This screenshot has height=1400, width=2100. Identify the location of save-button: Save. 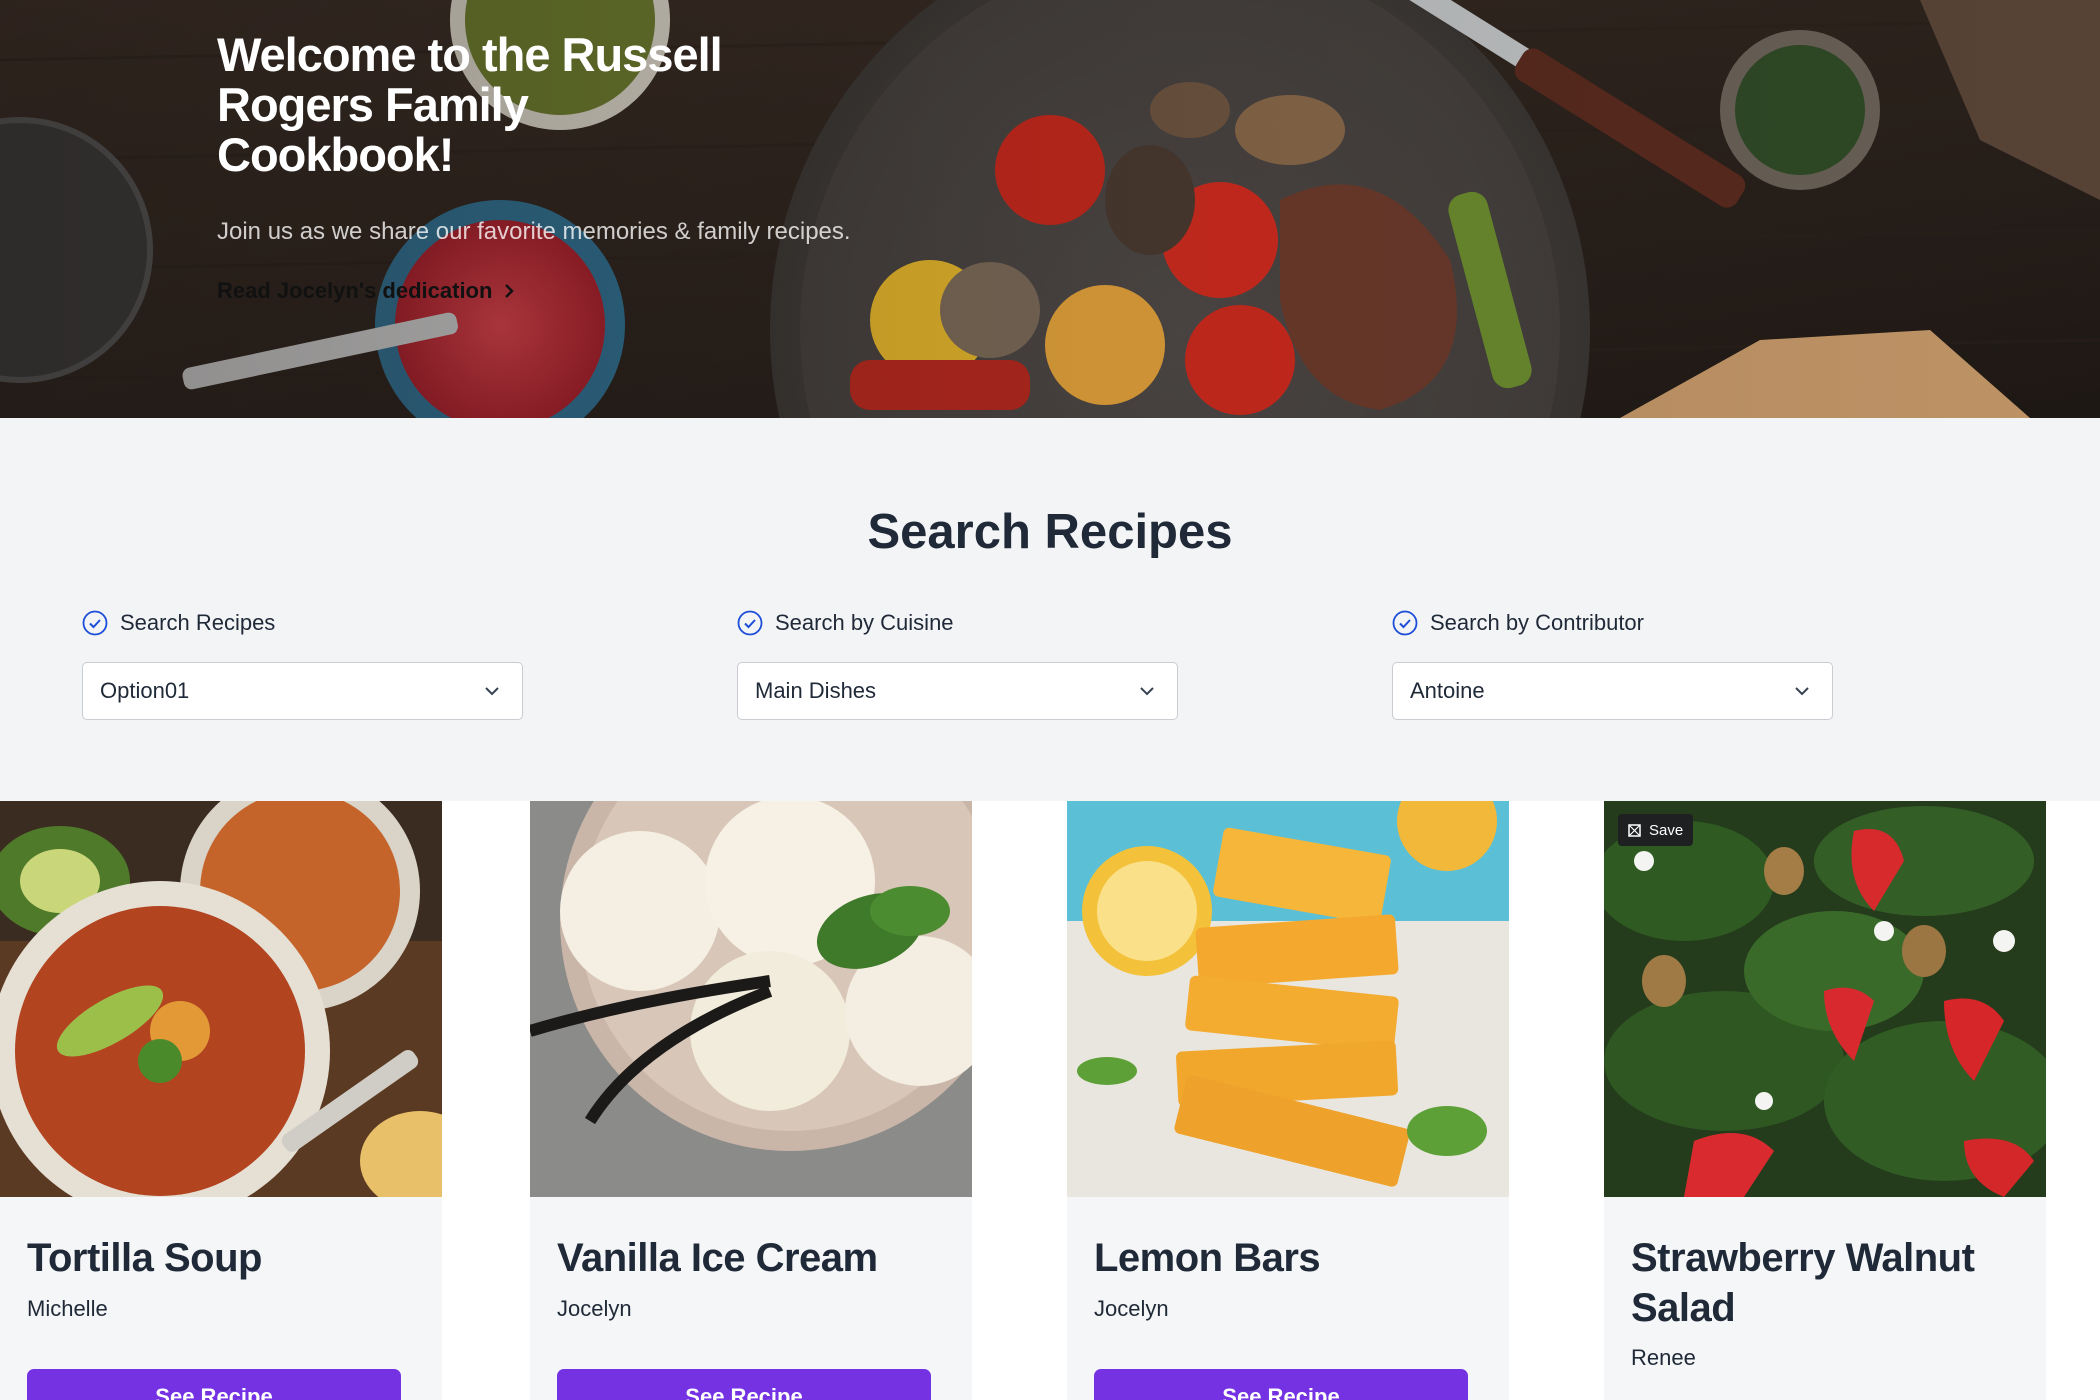
(1656, 830).